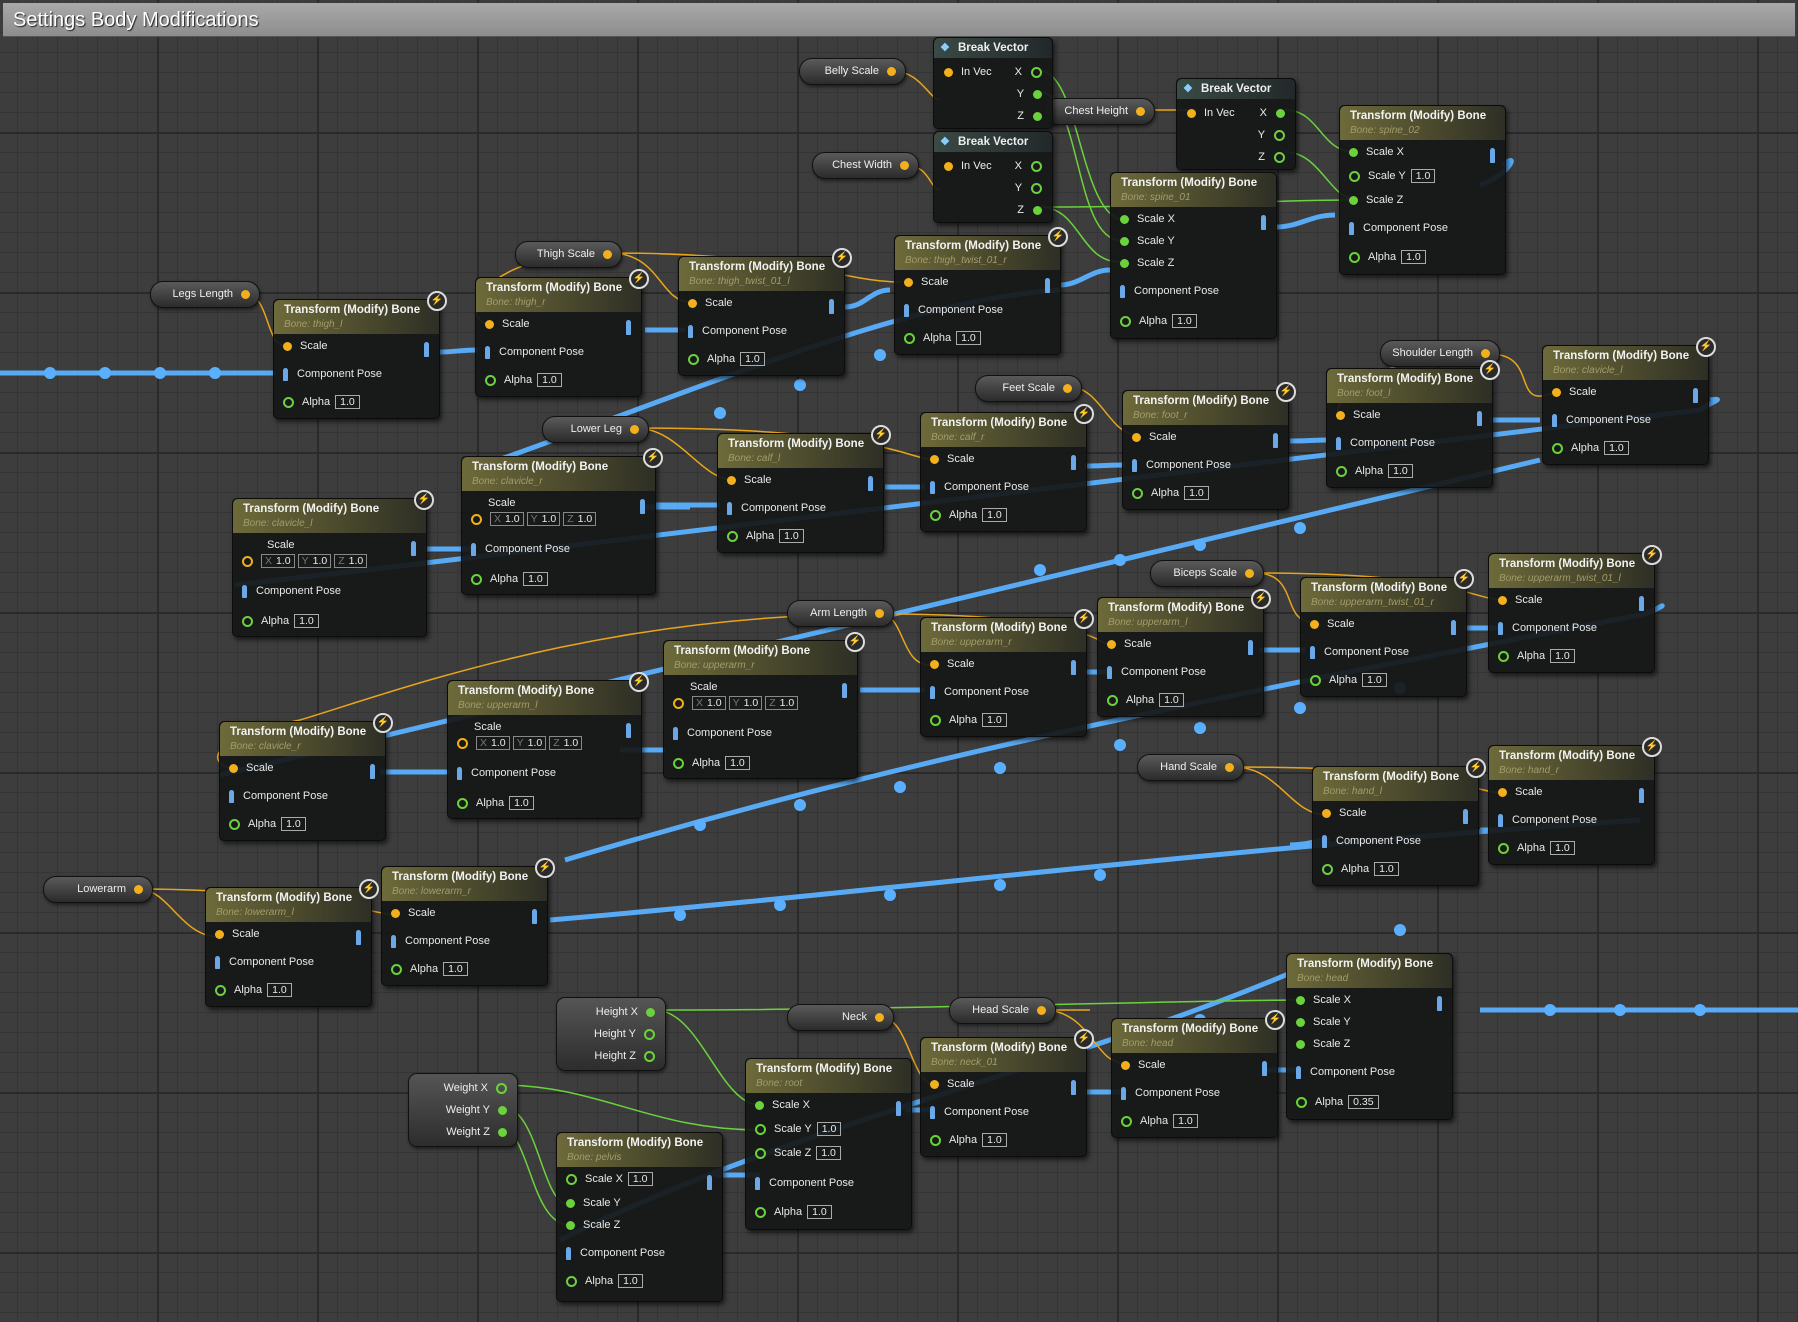 Image resolution: width=1798 pixels, height=1322 pixels. I want to click on var-biceps-scale: Biceps Scale, so click(1207, 573).